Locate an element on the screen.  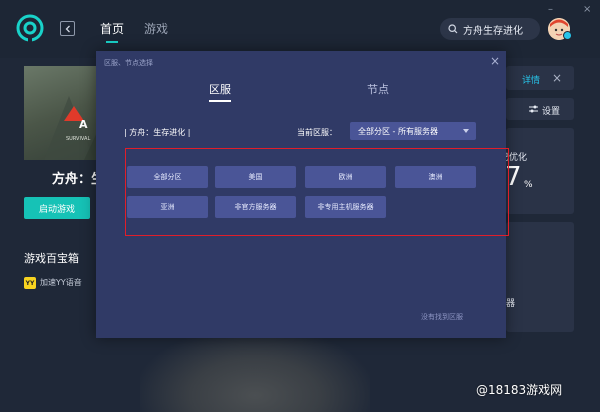
info-card-partial-text: 器 is located at coordinates (511, 304).